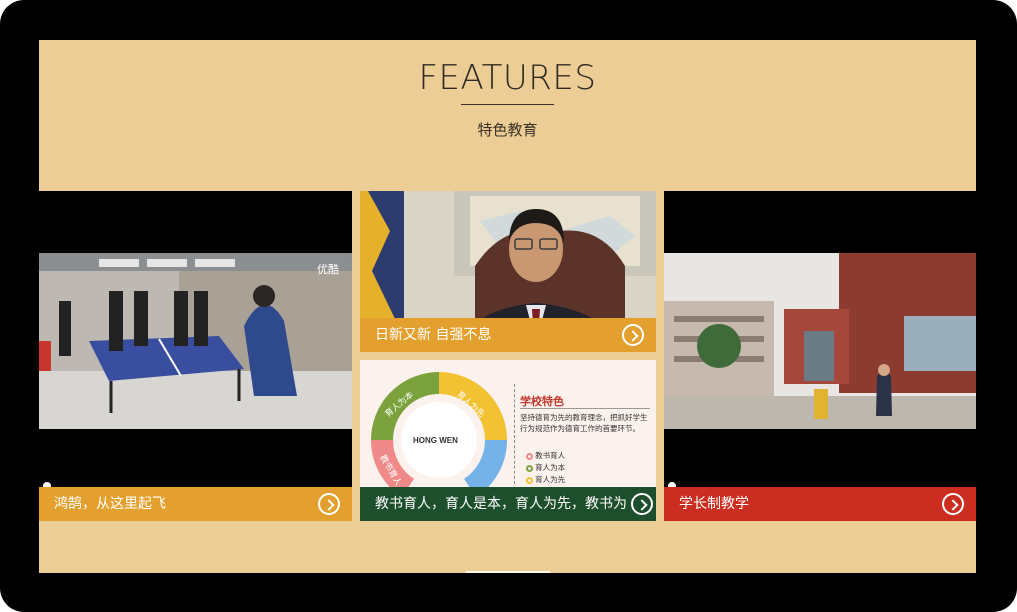 This screenshot has height=612, width=1017. What do you see at coordinates (714, 504) in the screenshot?
I see `card-caption: 学长制教学` at bounding box center [714, 504].